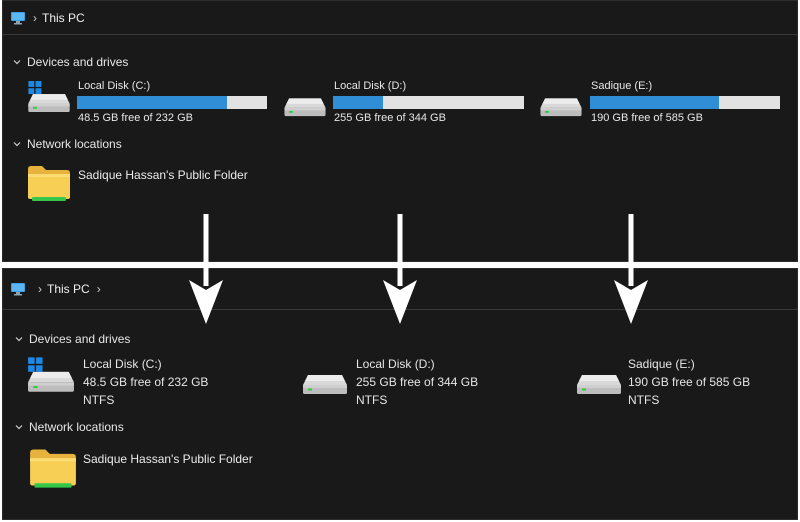 The height and width of the screenshot is (522, 800). What do you see at coordinates (400, 18) in the screenshot?
I see `address-bar: › This PC` at bounding box center [400, 18].